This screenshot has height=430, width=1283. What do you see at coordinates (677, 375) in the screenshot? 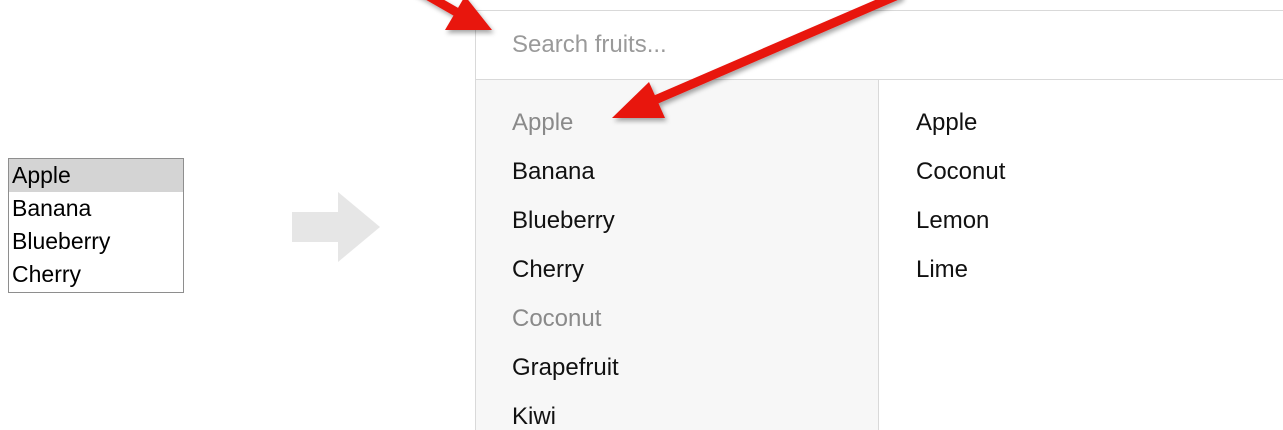
I see `available-item: Grapefruit` at bounding box center [677, 375].